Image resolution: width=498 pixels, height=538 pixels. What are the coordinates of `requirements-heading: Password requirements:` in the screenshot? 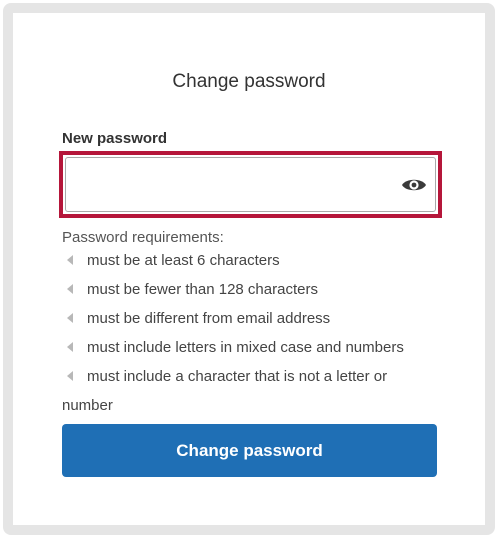 It's located at (143, 237).